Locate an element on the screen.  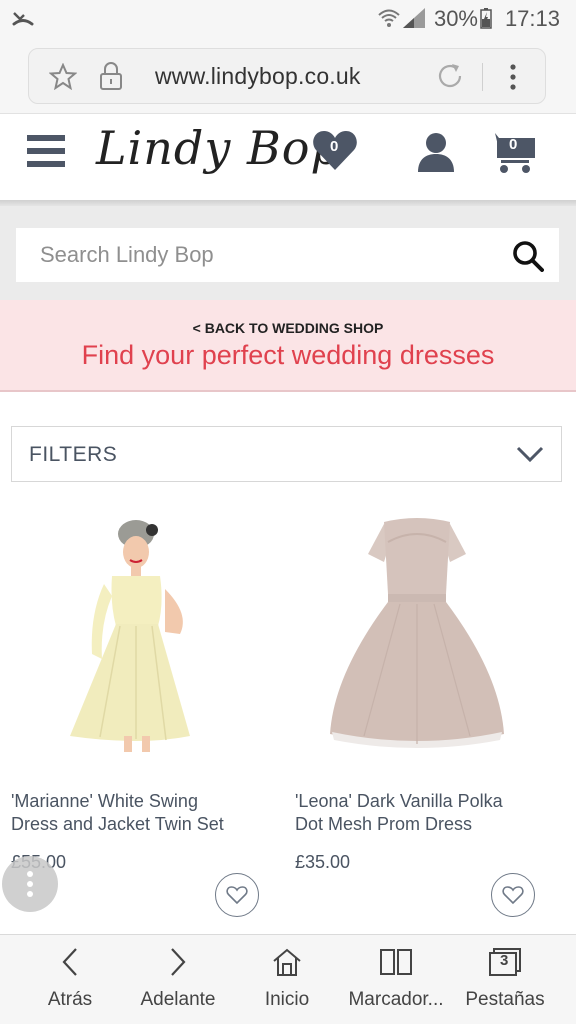
missed-call-icon is located at coordinates (23, 19).